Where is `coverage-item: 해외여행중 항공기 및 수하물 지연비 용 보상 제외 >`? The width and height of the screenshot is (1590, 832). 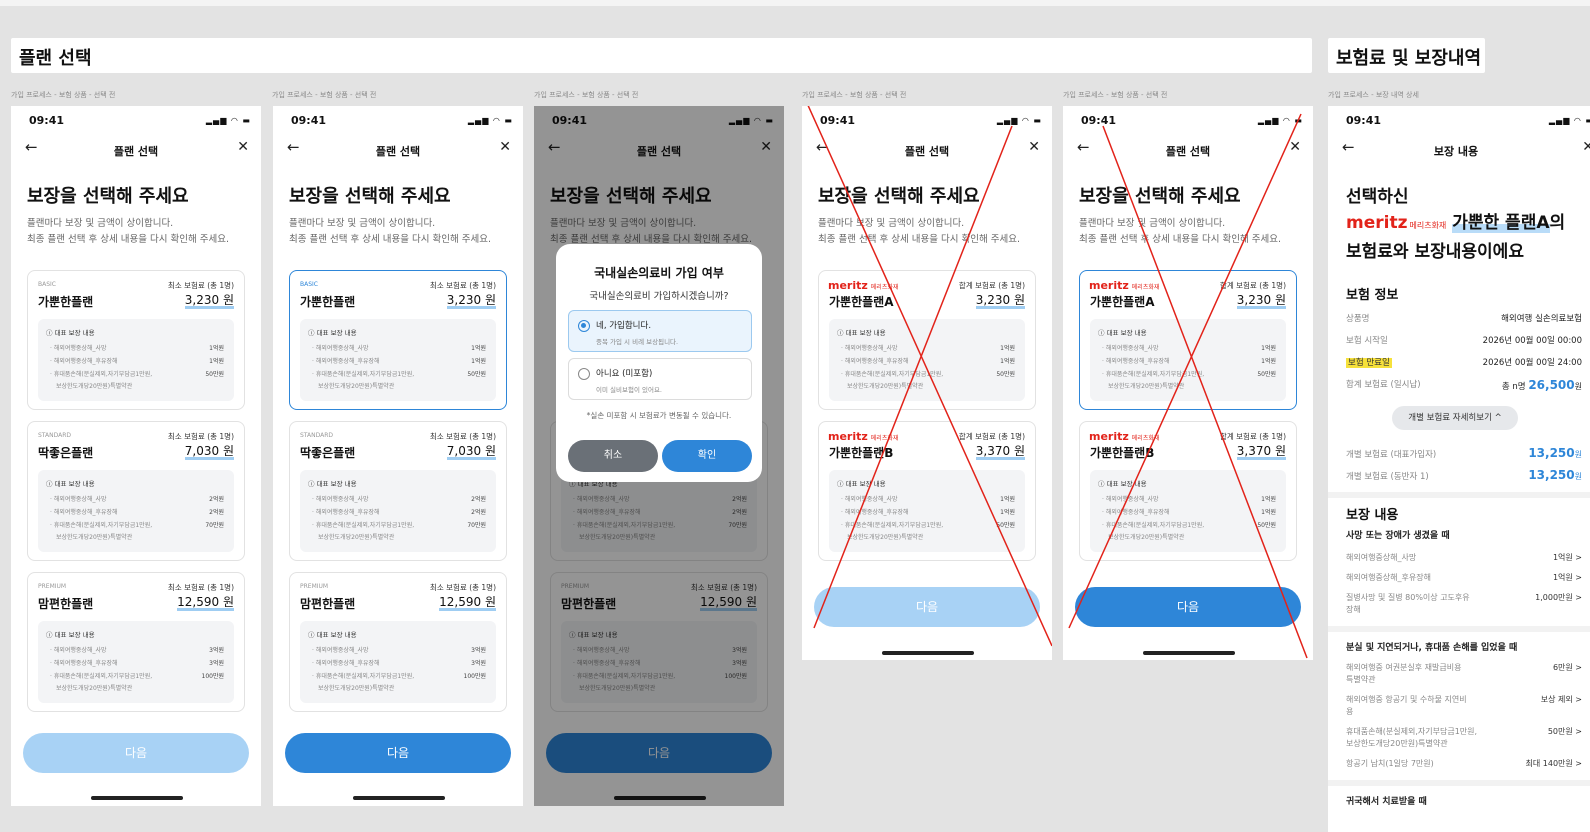
coverage-item: 해외여행중 항공기 및 수하물 지연비 용 보상 제외 > is located at coordinates (1464, 706).